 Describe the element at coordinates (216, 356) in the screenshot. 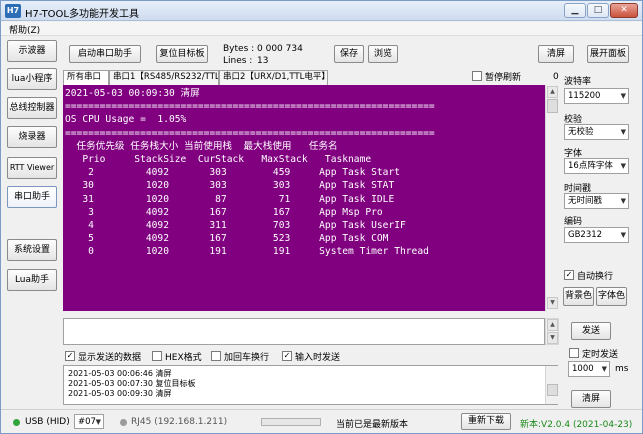

I see `add-cr-checkbox` at that location.